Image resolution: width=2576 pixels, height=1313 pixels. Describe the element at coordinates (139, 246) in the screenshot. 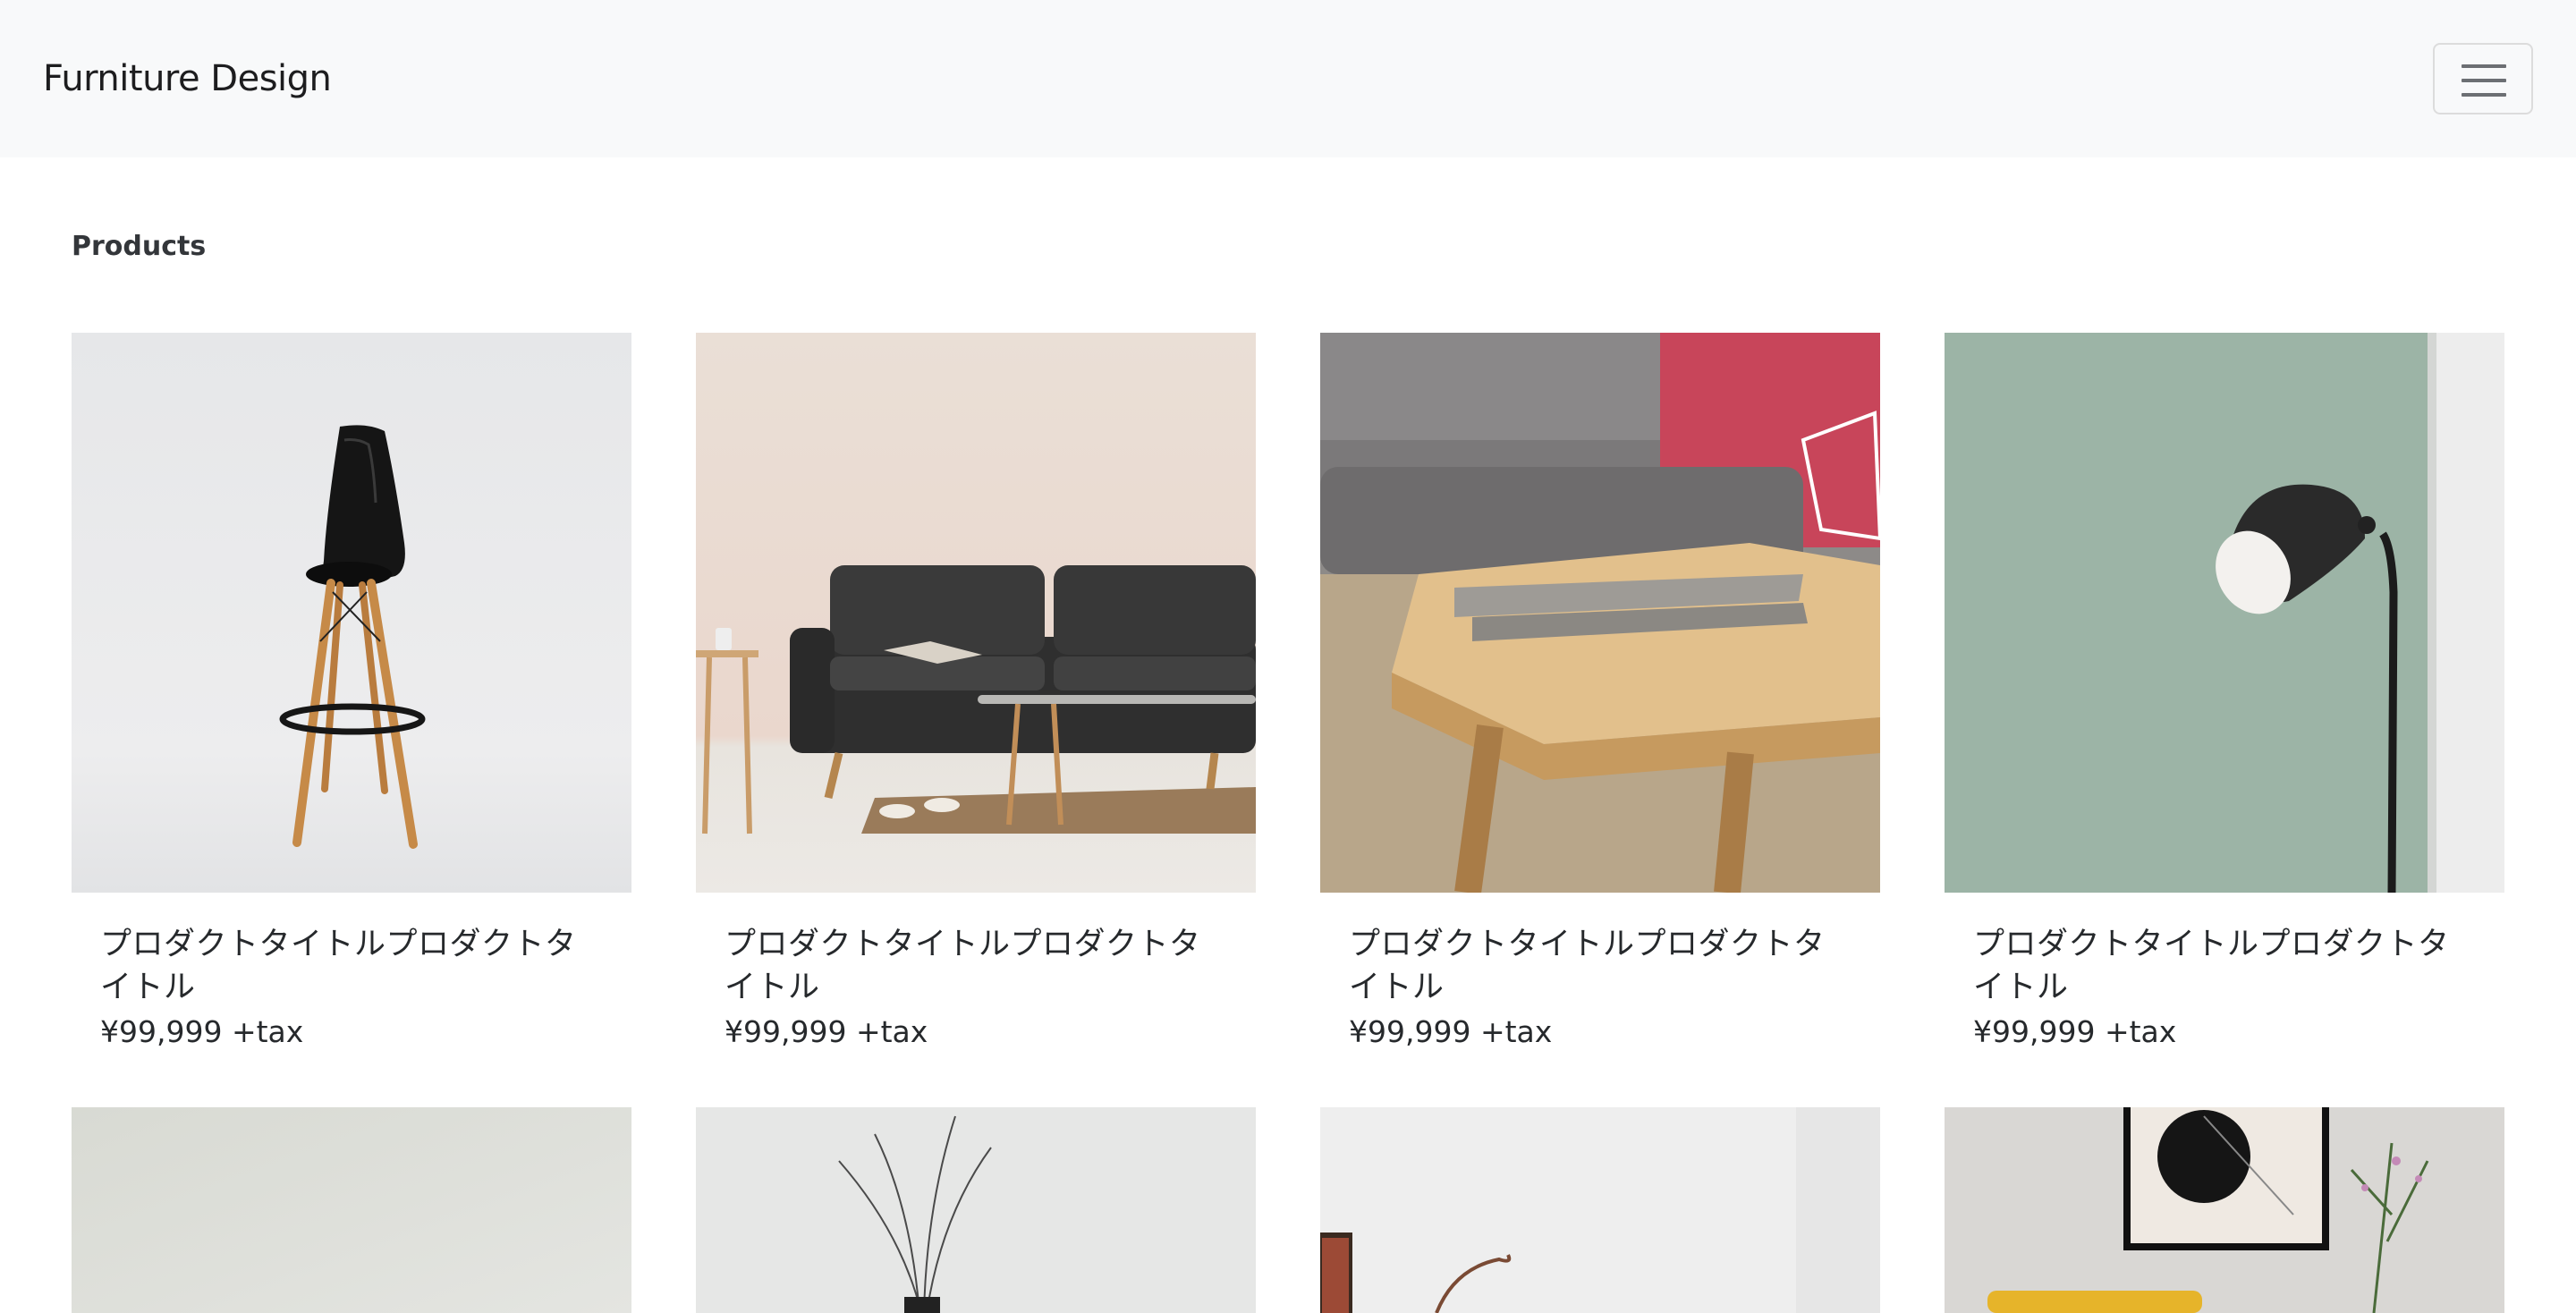

I see `section-title: Products` at that location.